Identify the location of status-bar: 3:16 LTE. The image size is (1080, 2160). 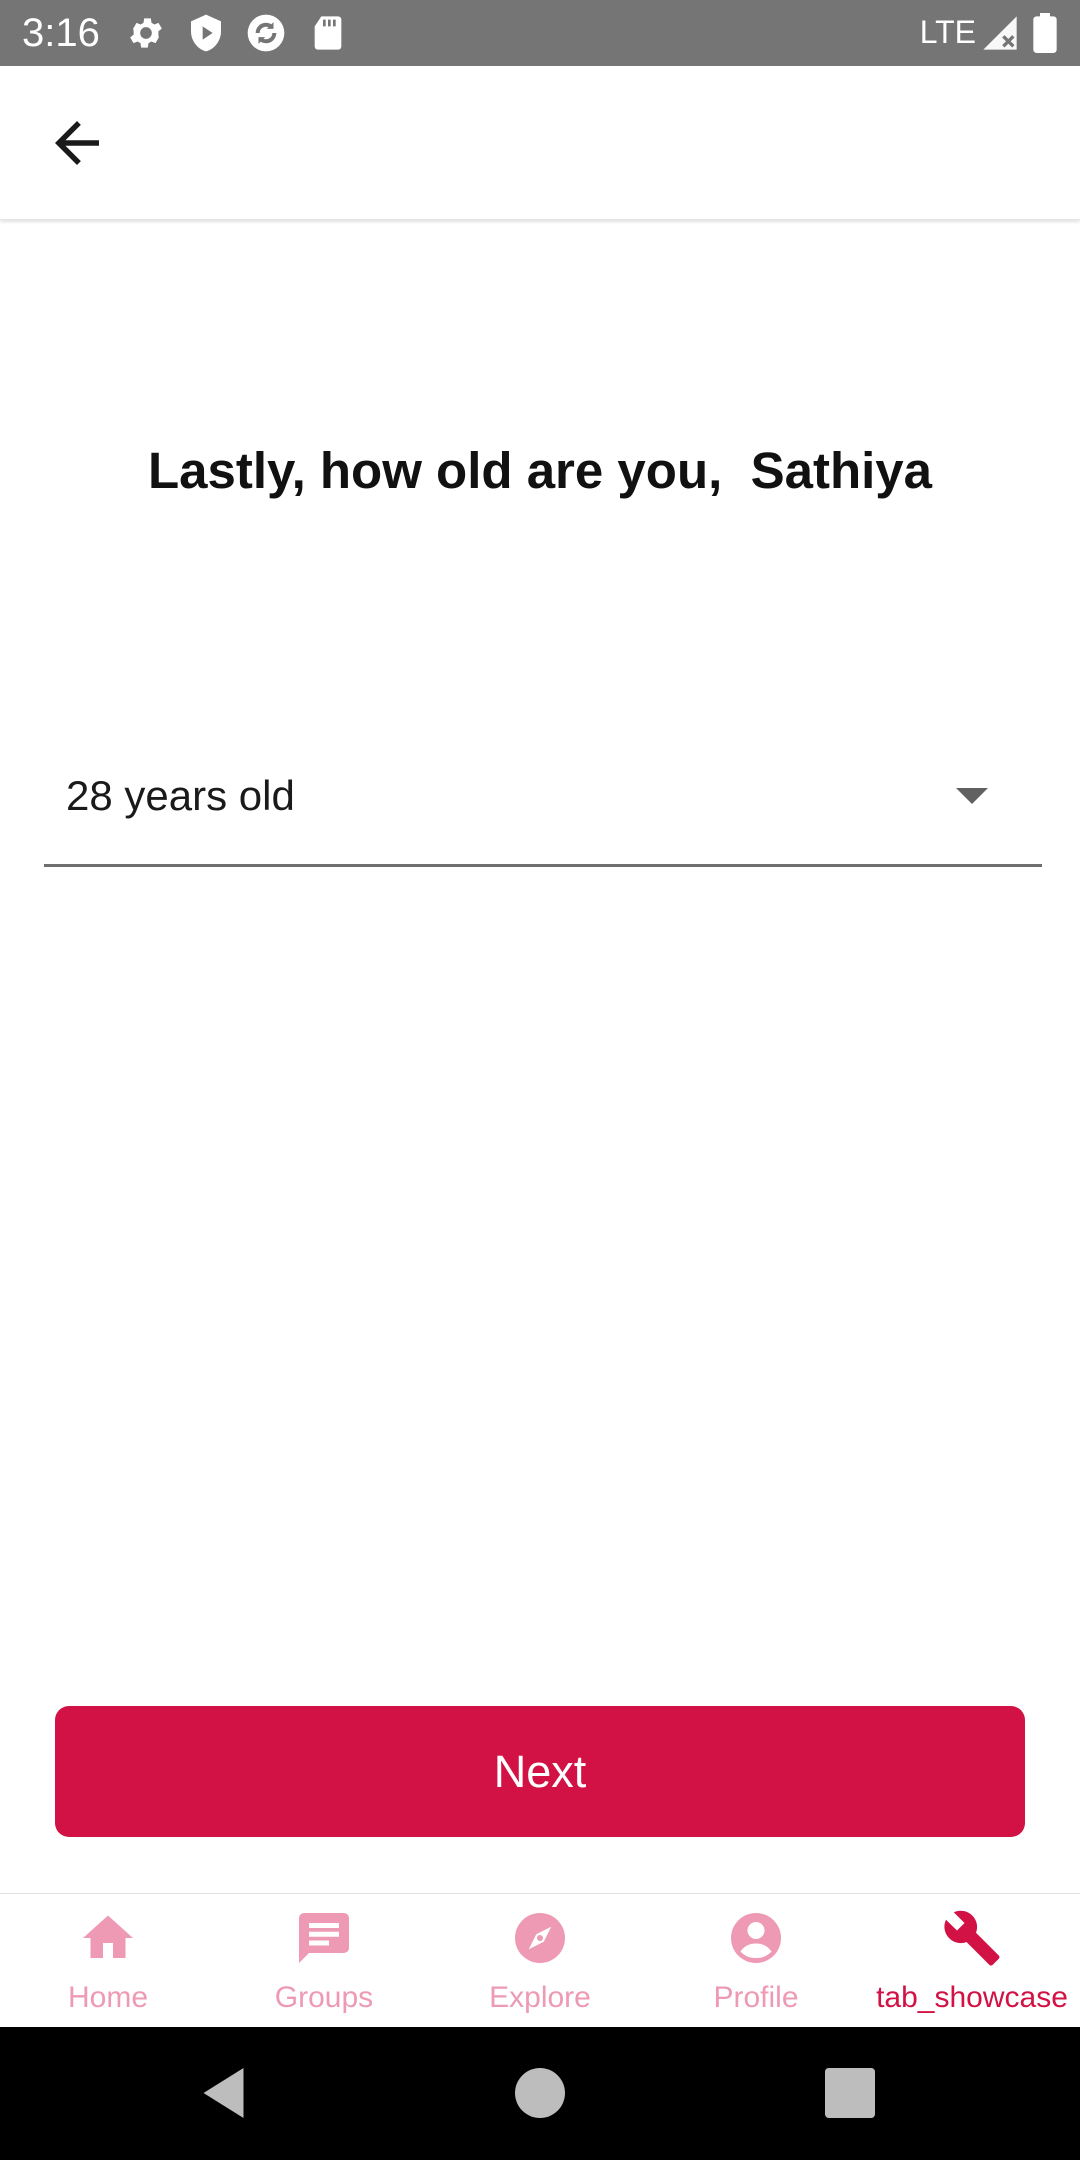
(540, 33).